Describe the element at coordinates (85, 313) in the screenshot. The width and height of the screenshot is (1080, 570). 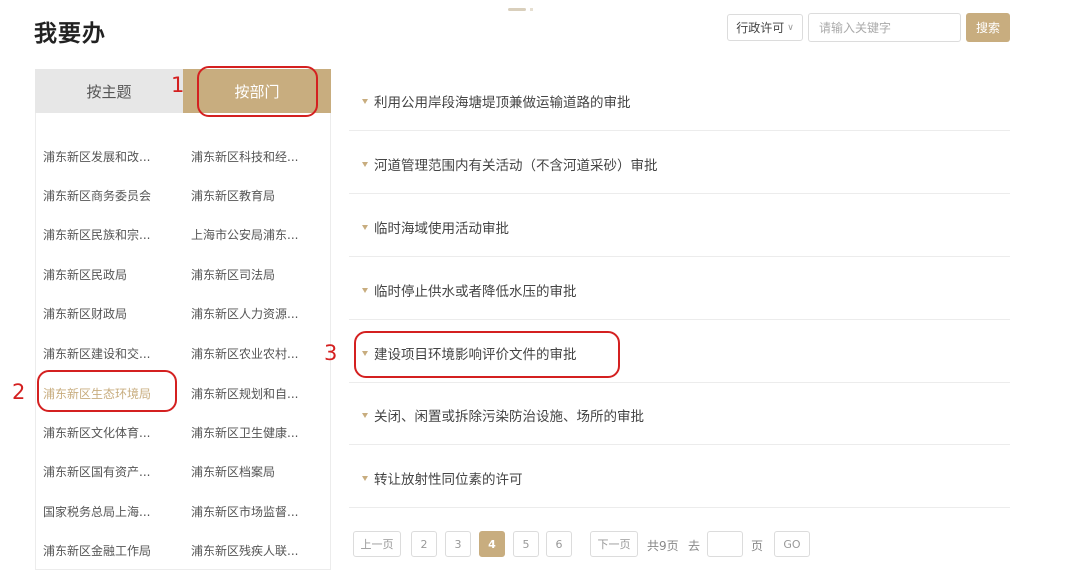
I see `department-item: 浦东新区财政局` at that location.